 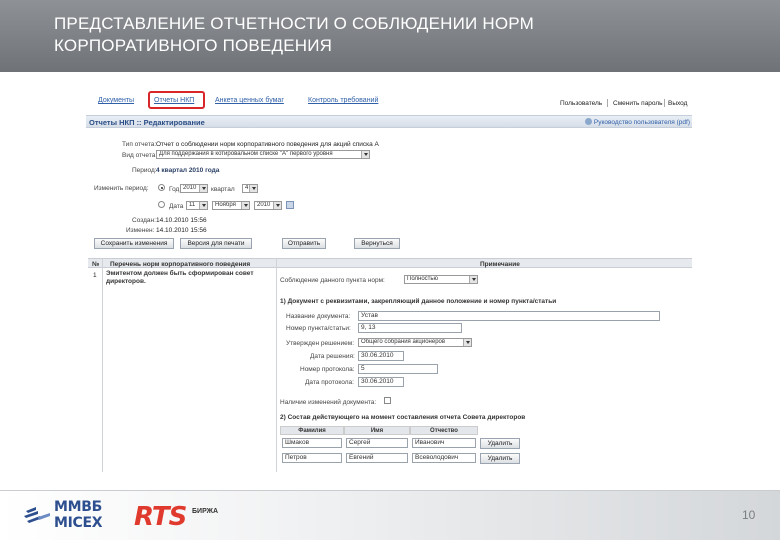 What do you see at coordinates (581, 103) in the screenshot?
I see `user-link: Пользователь` at bounding box center [581, 103].